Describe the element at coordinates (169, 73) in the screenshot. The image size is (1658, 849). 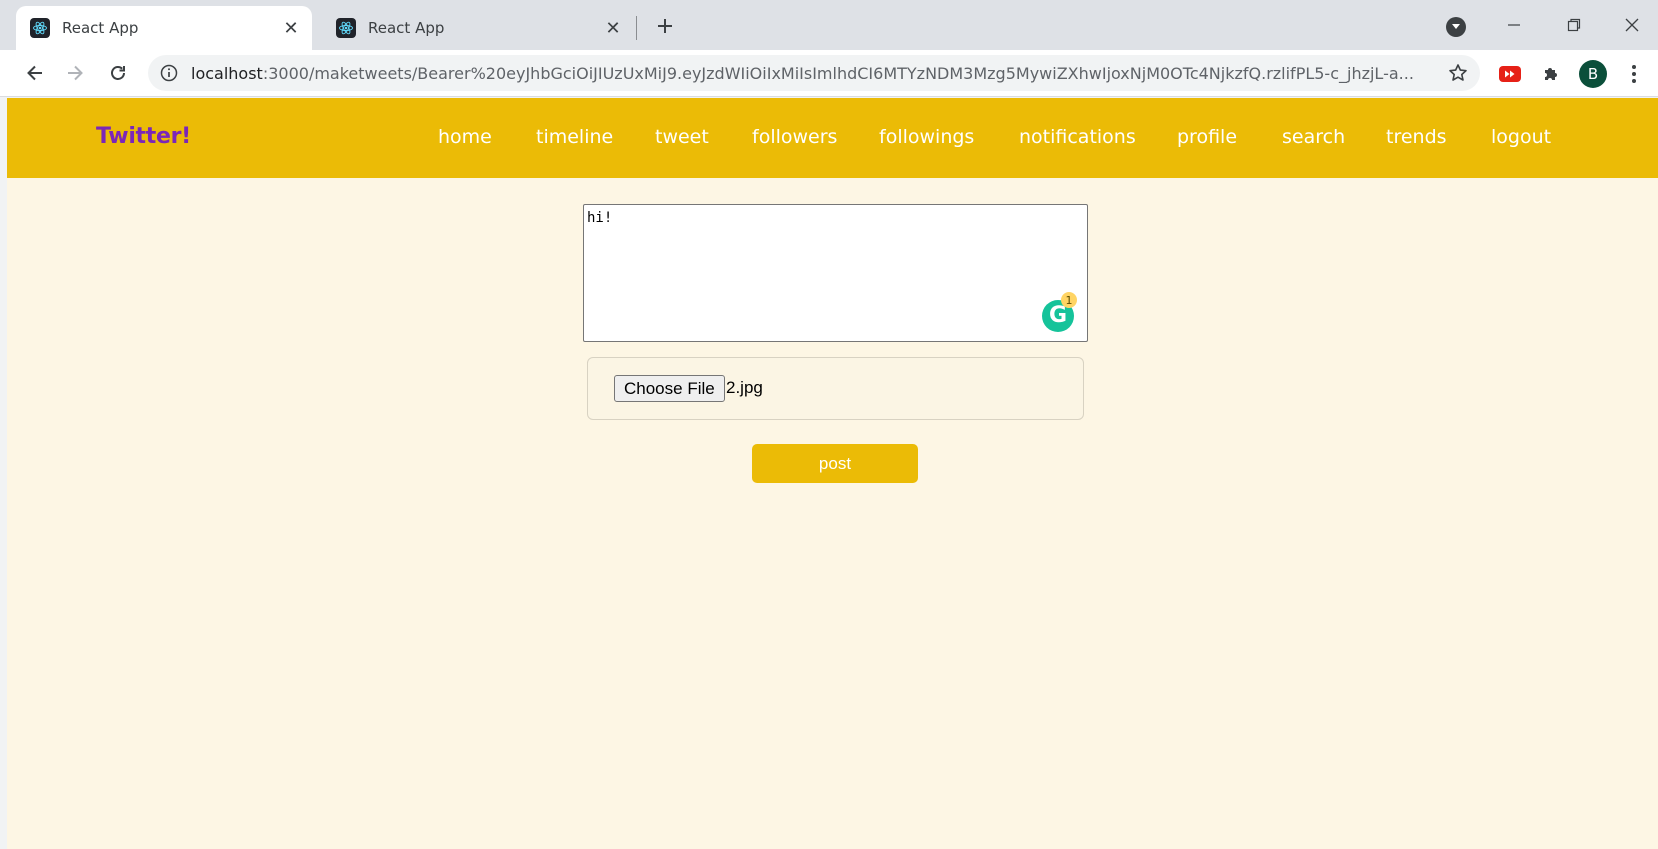
I see `info-icon` at that location.